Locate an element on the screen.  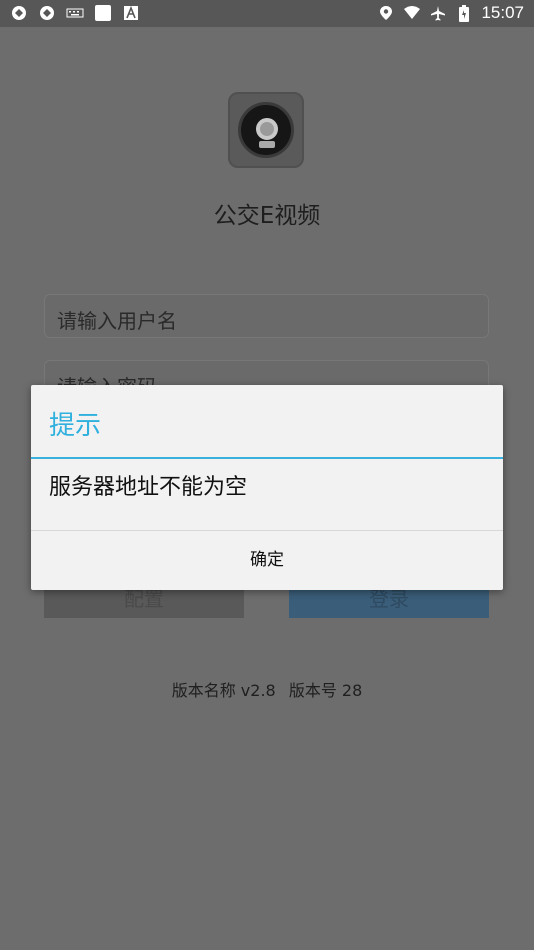
app-logo is located at coordinates (266, 130).